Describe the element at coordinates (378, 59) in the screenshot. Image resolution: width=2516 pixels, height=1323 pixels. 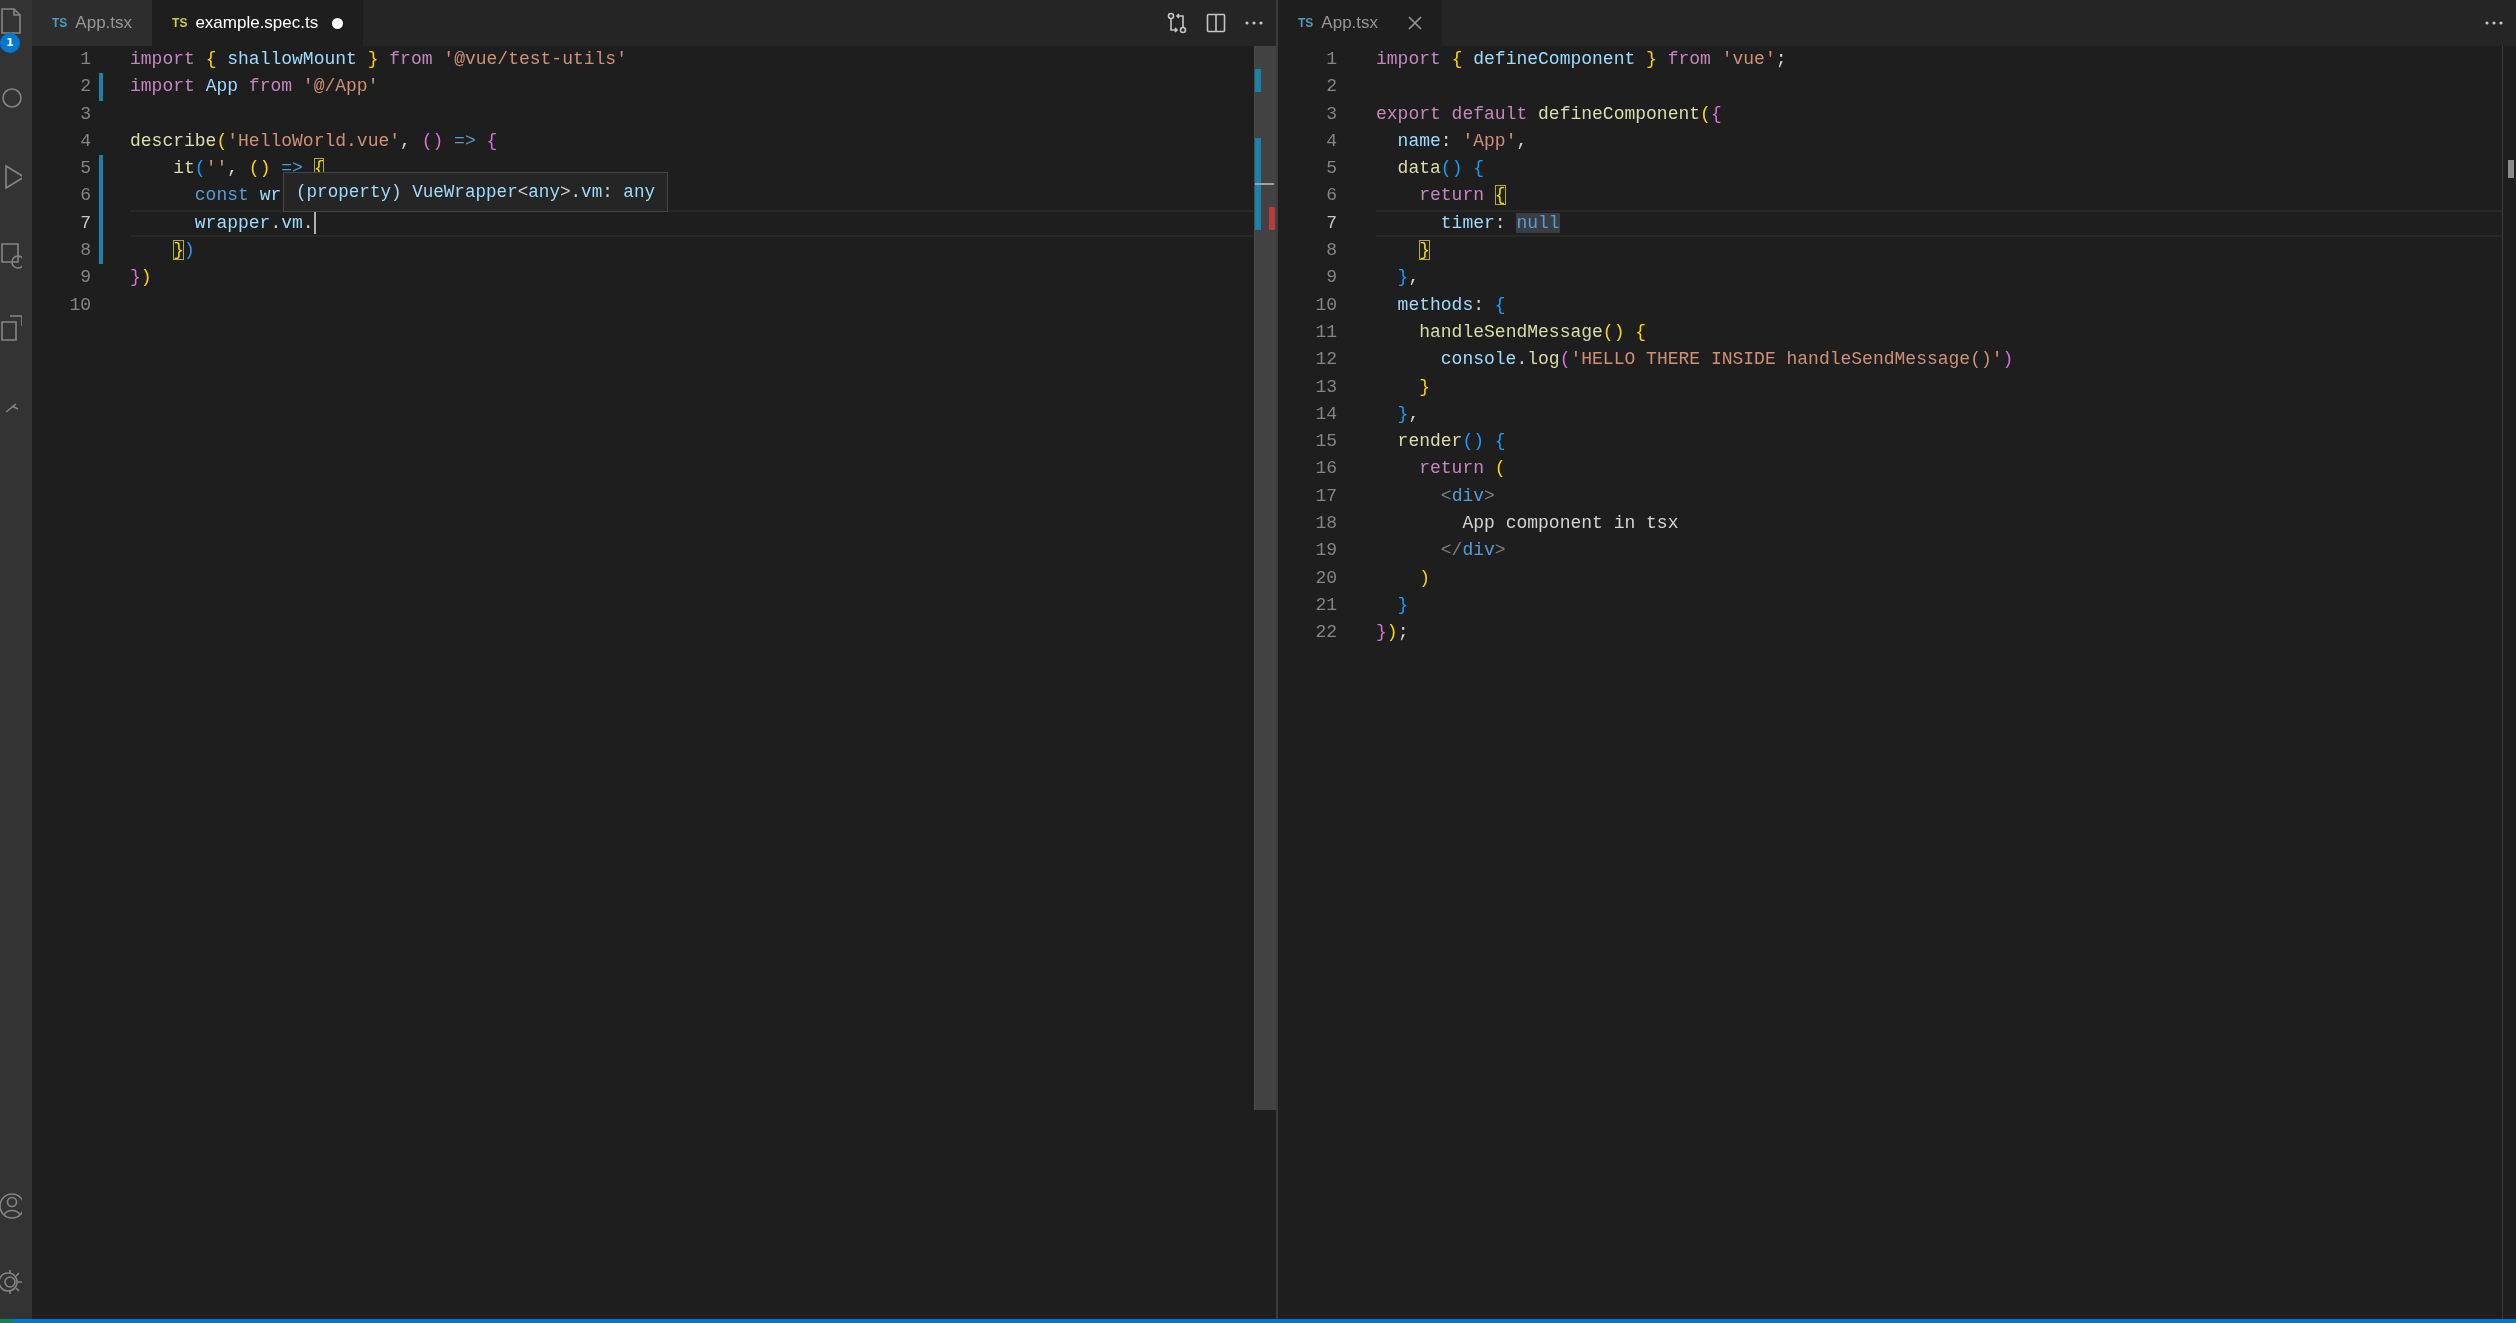
I see `code-line: import { shallowMount } from '@vue/test-utils'` at that location.